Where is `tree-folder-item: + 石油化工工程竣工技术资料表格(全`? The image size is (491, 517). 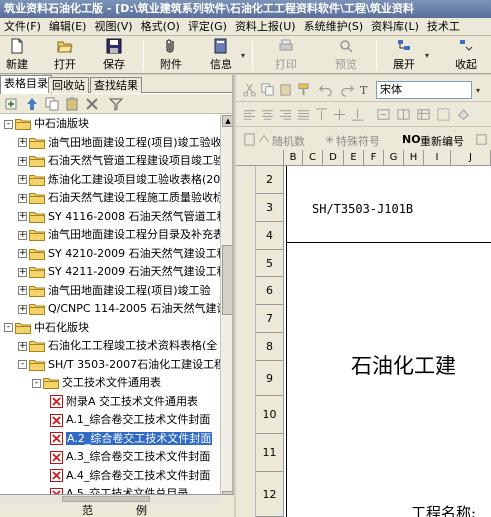 tree-folder-item: + 石油化工工程竣工技术资料表格(全 is located at coordinates (117, 346).